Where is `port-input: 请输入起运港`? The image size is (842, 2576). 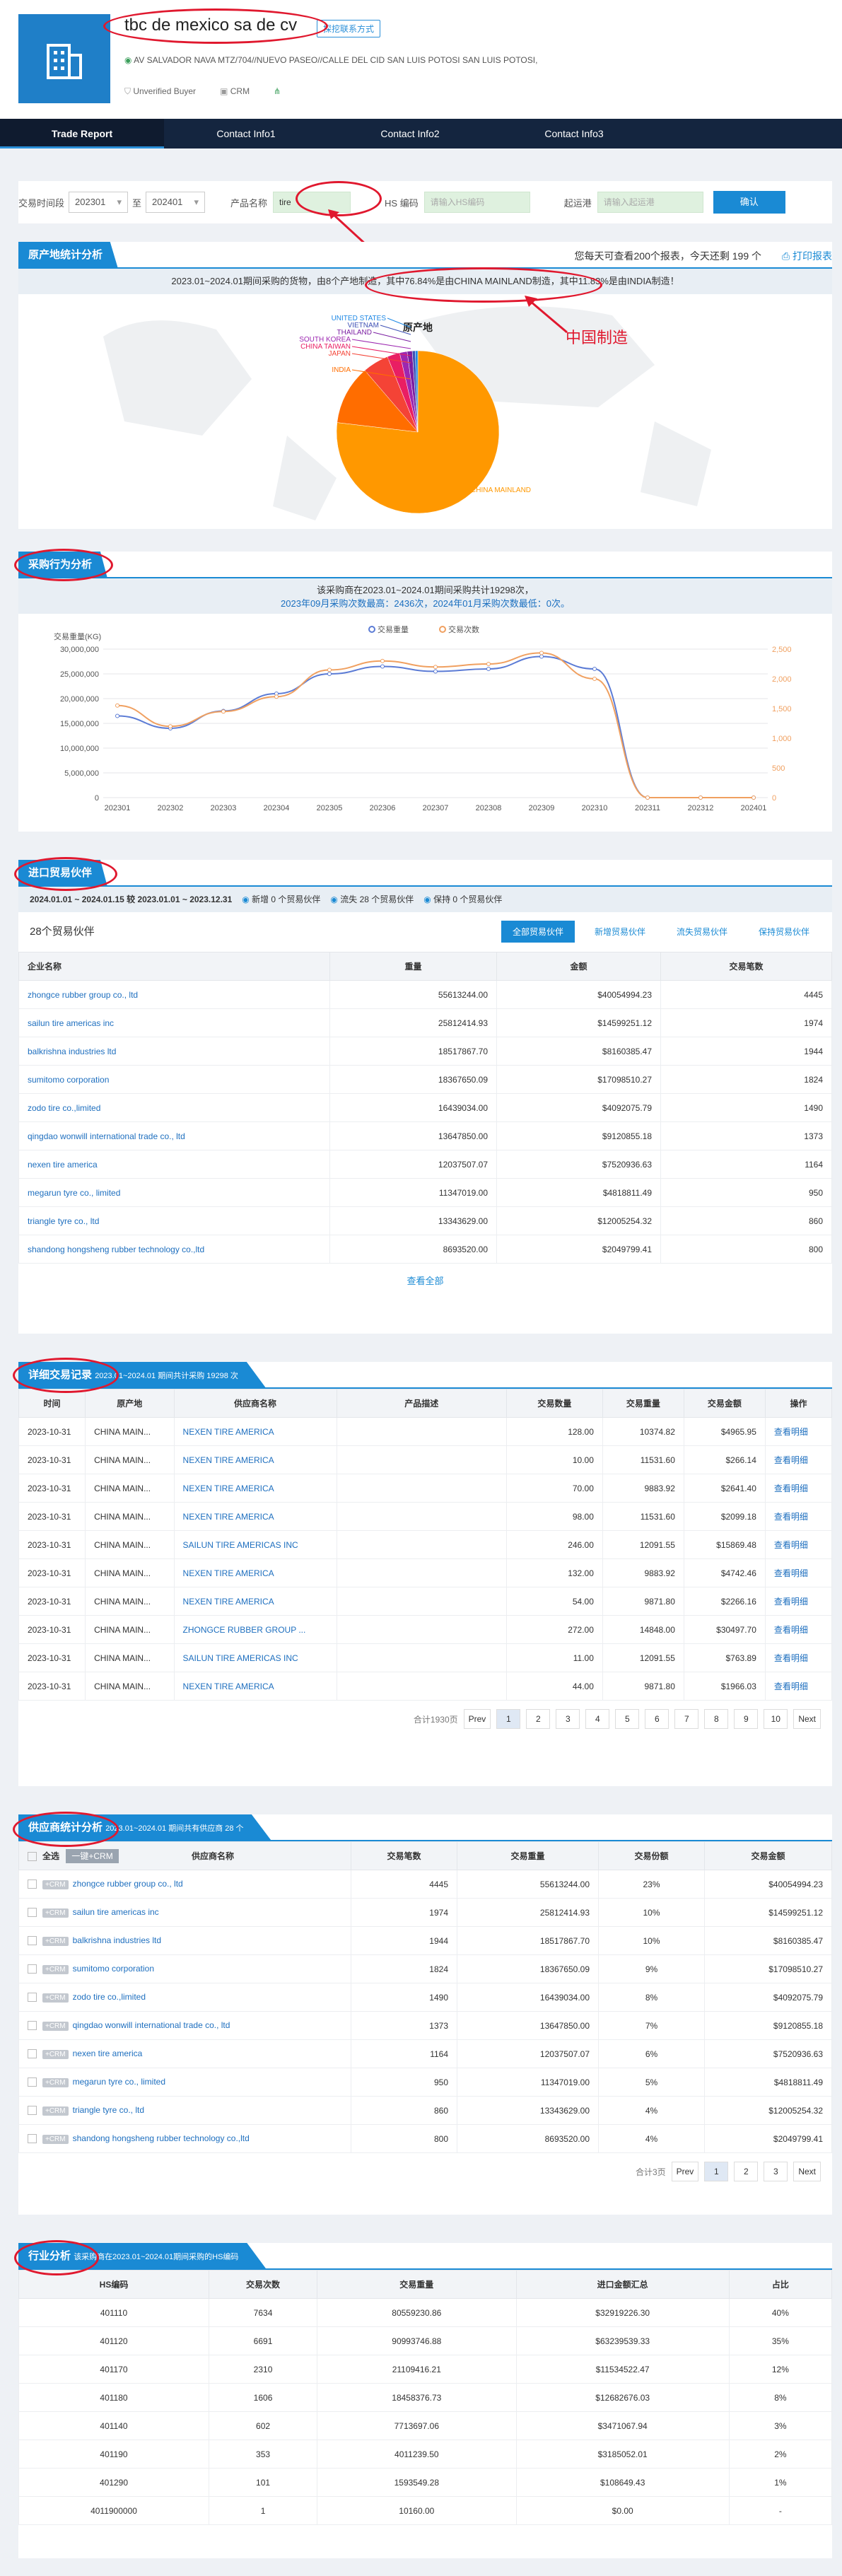
port-input: 请输入起运港 is located at coordinates (650, 202).